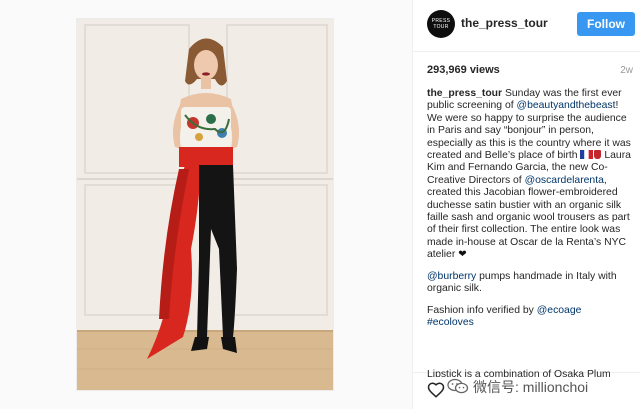 The image size is (640, 409). What do you see at coordinates (531, 387) in the screenshot?
I see `watermark-text: 微信号: millionchoi` at bounding box center [531, 387].